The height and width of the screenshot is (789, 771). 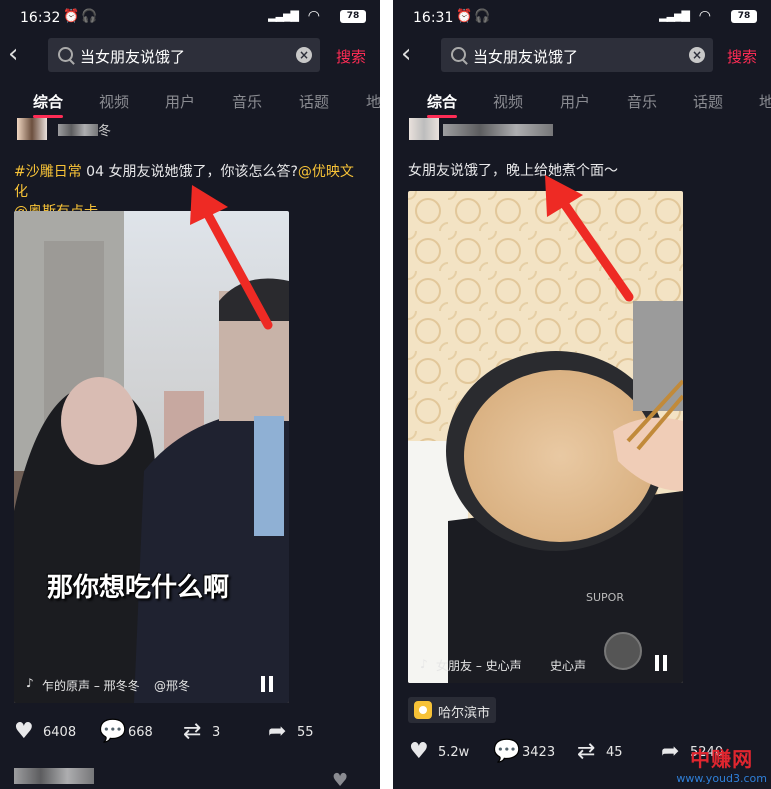 What do you see at coordinates (172, 686) in the screenshot?
I see `music-author: @邢冬` at bounding box center [172, 686].